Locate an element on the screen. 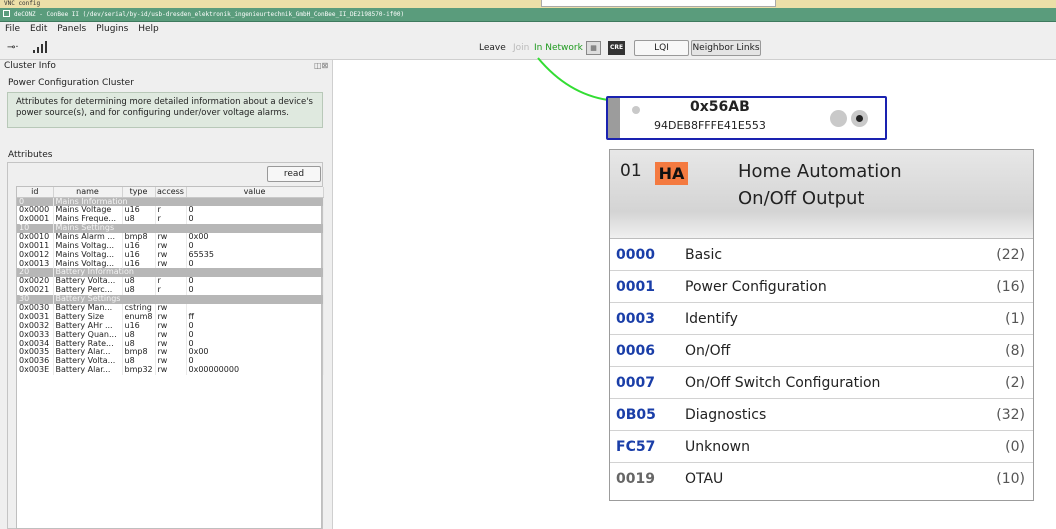  leave-button: Leave is located at coordinates (492, 48).